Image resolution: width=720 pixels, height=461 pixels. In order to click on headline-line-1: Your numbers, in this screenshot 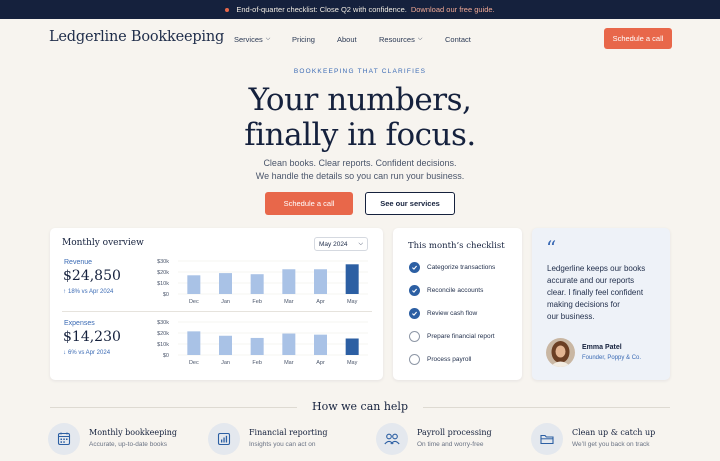, I will do `click(360, 100)`.